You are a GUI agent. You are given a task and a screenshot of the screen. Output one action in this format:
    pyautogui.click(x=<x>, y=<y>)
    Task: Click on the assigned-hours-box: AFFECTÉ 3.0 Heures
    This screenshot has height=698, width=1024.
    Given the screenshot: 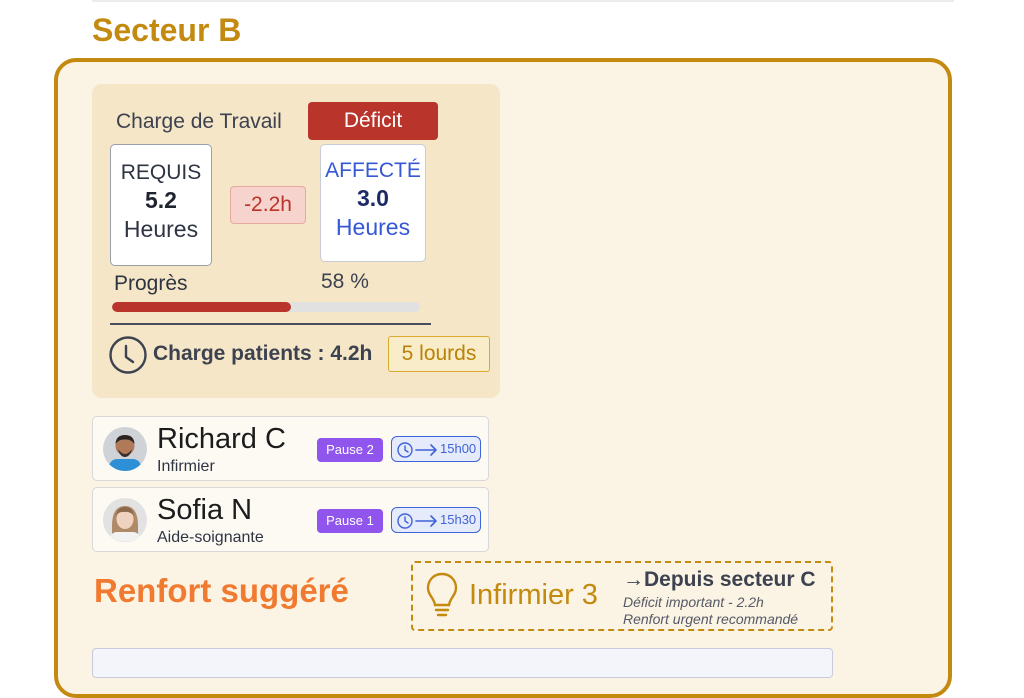 What is the action you would take?
    pyautogui.click(x=373, y=203)
    